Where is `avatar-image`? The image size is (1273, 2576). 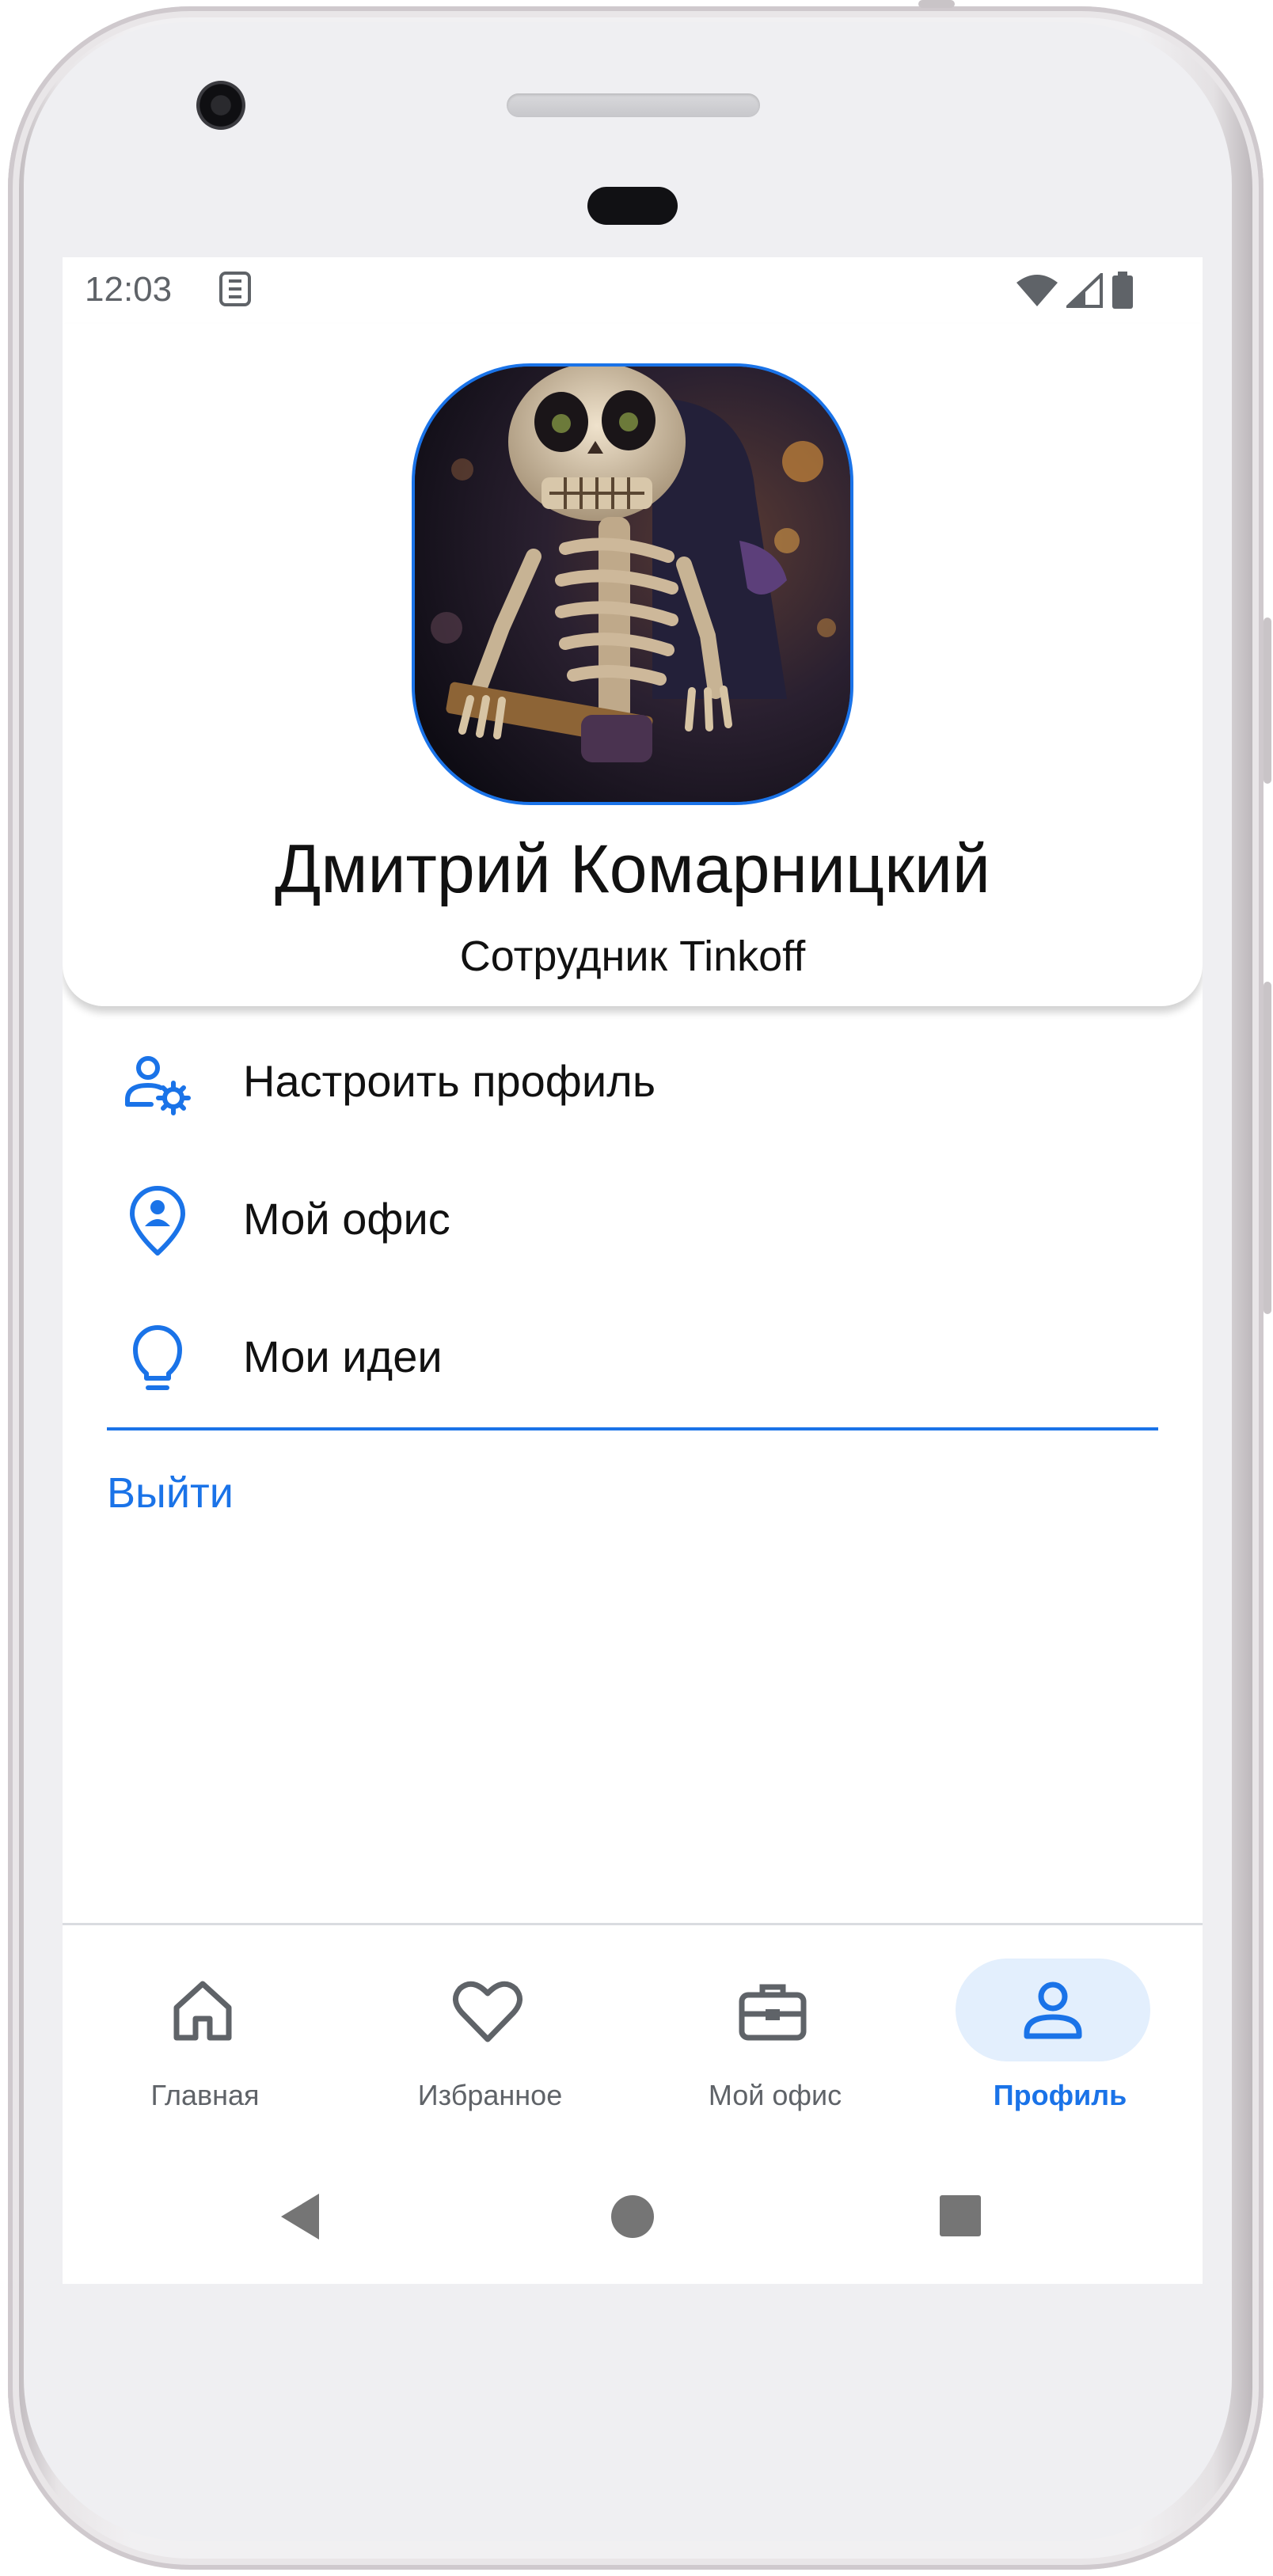 avatar-image is located at coordinates (632, 584).